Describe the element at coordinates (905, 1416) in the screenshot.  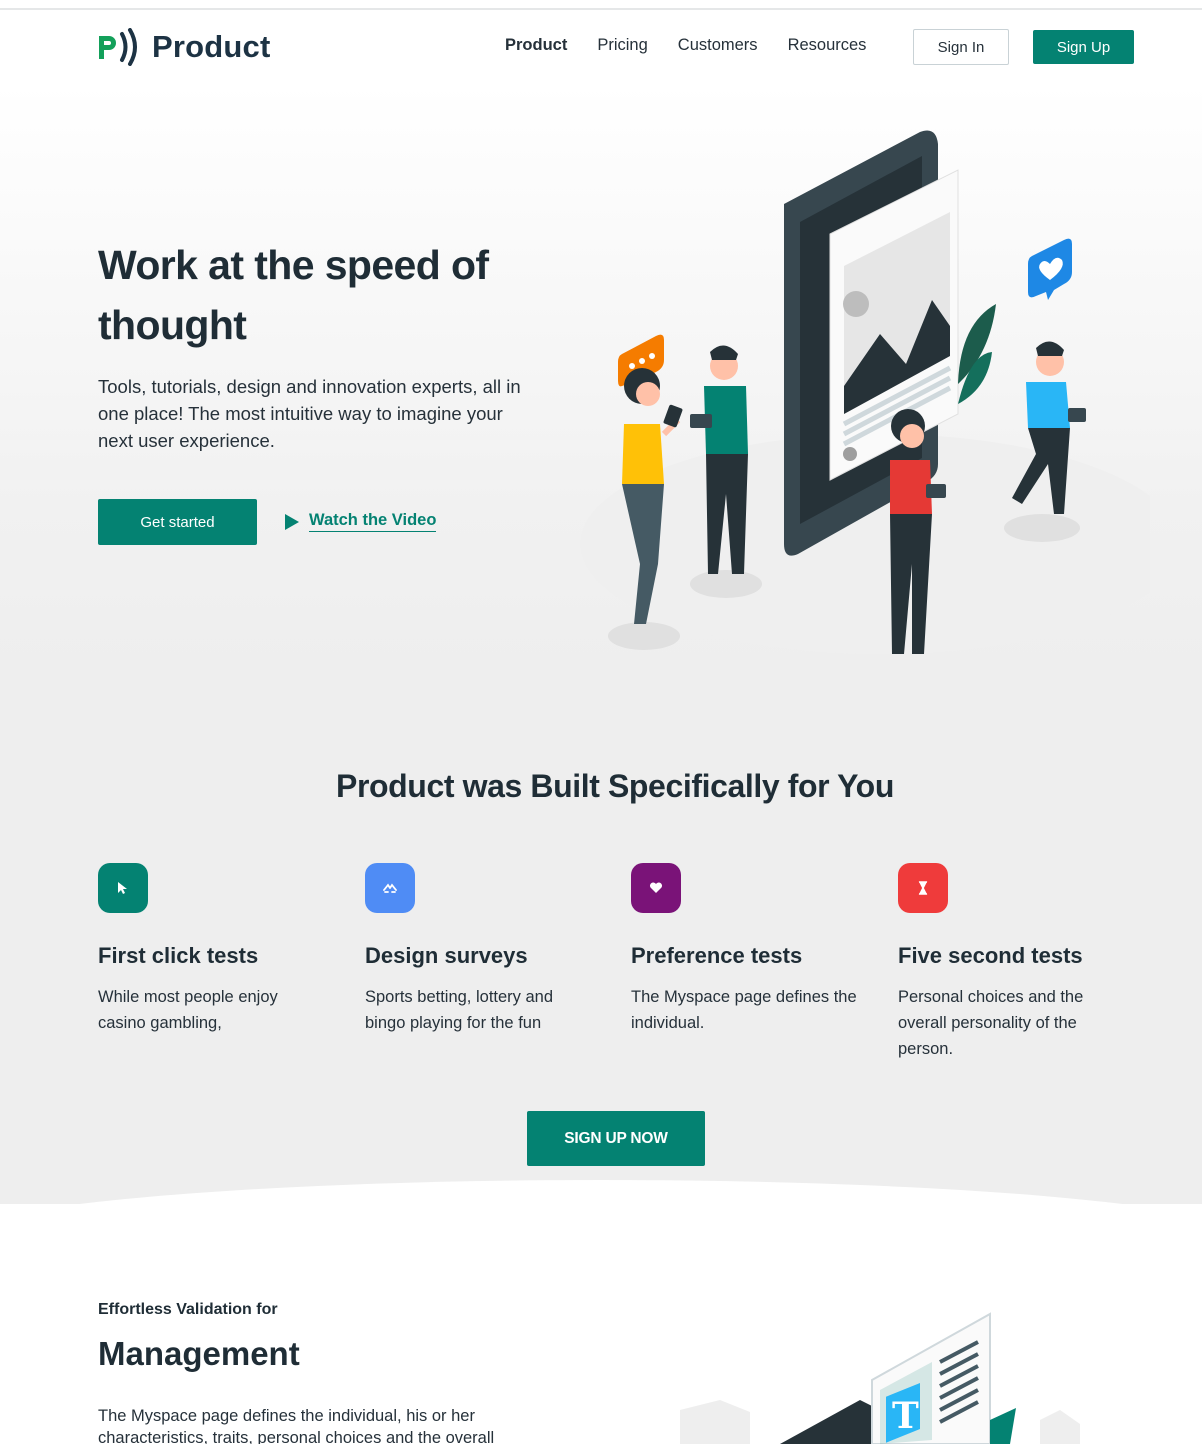
I see `svg-text: T` at that location.